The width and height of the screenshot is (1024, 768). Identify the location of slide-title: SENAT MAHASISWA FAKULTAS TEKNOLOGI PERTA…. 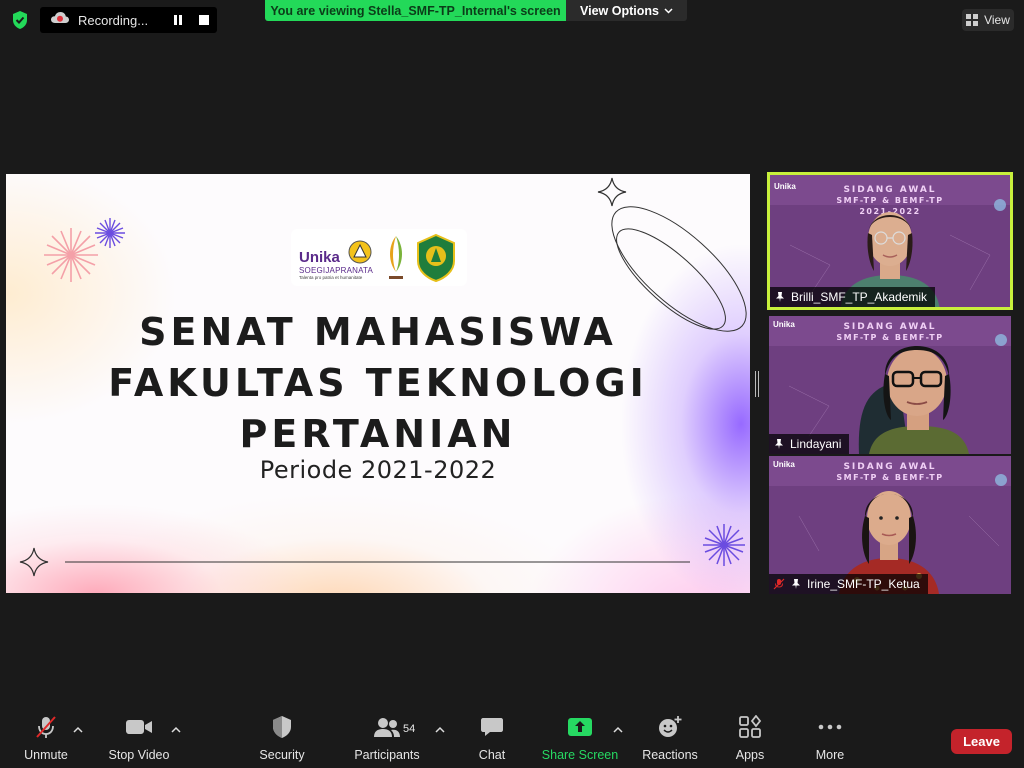
(378, 383).